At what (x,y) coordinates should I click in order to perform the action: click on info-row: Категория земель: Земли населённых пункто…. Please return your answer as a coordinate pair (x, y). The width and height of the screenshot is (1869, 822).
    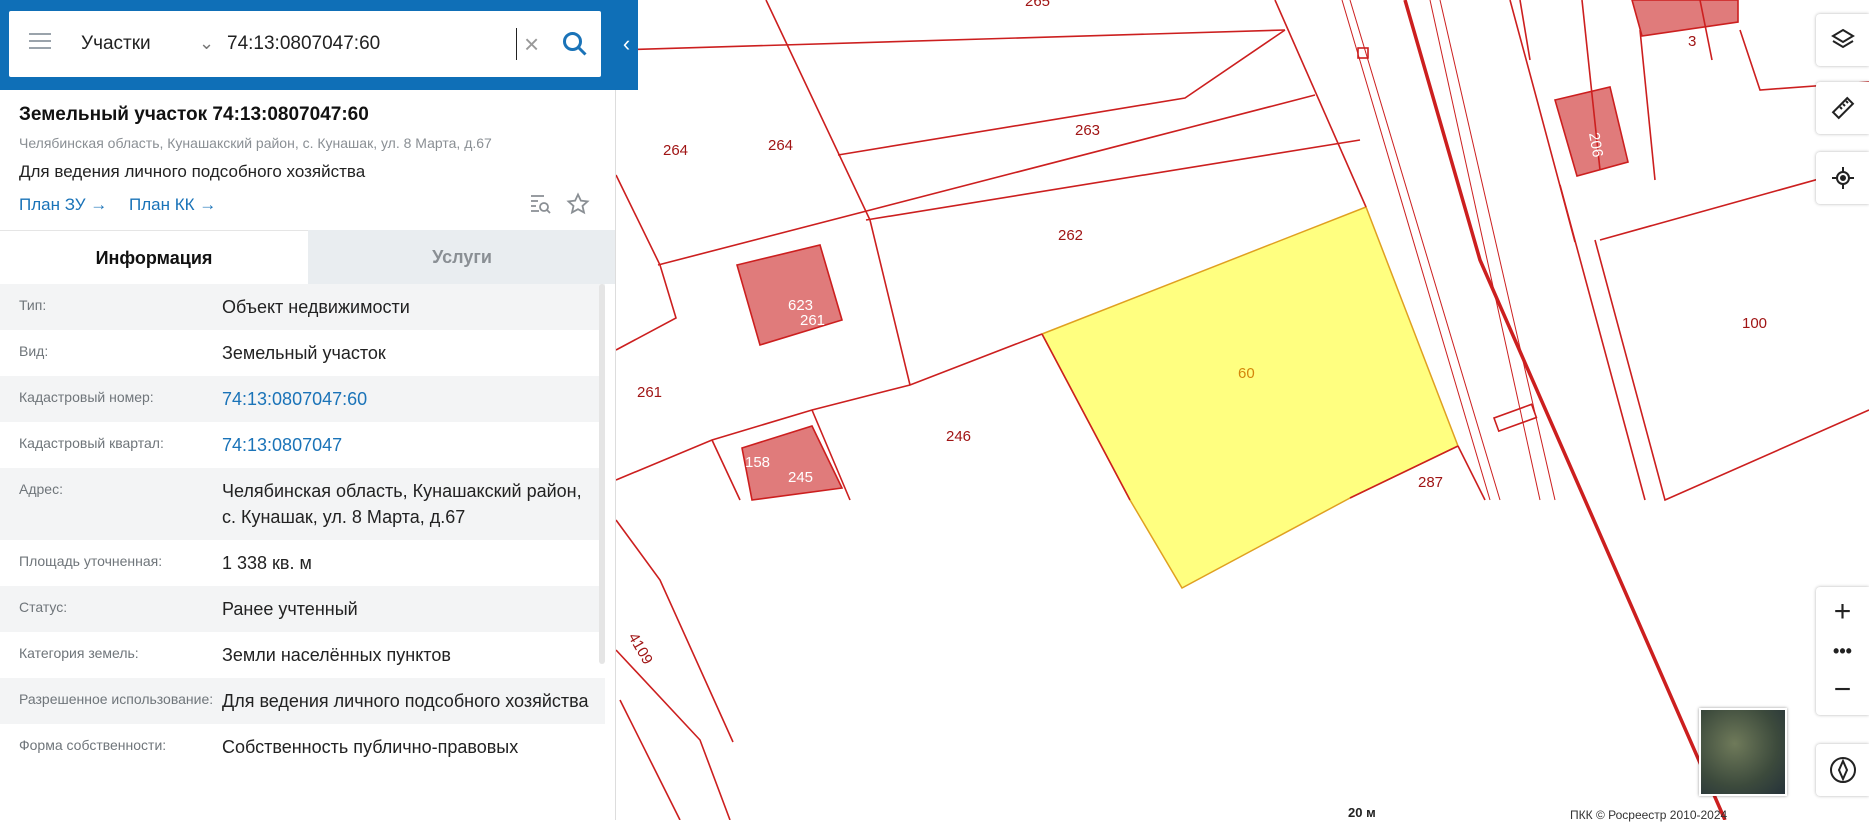
    Looking at the image, I should click on (302, 655).